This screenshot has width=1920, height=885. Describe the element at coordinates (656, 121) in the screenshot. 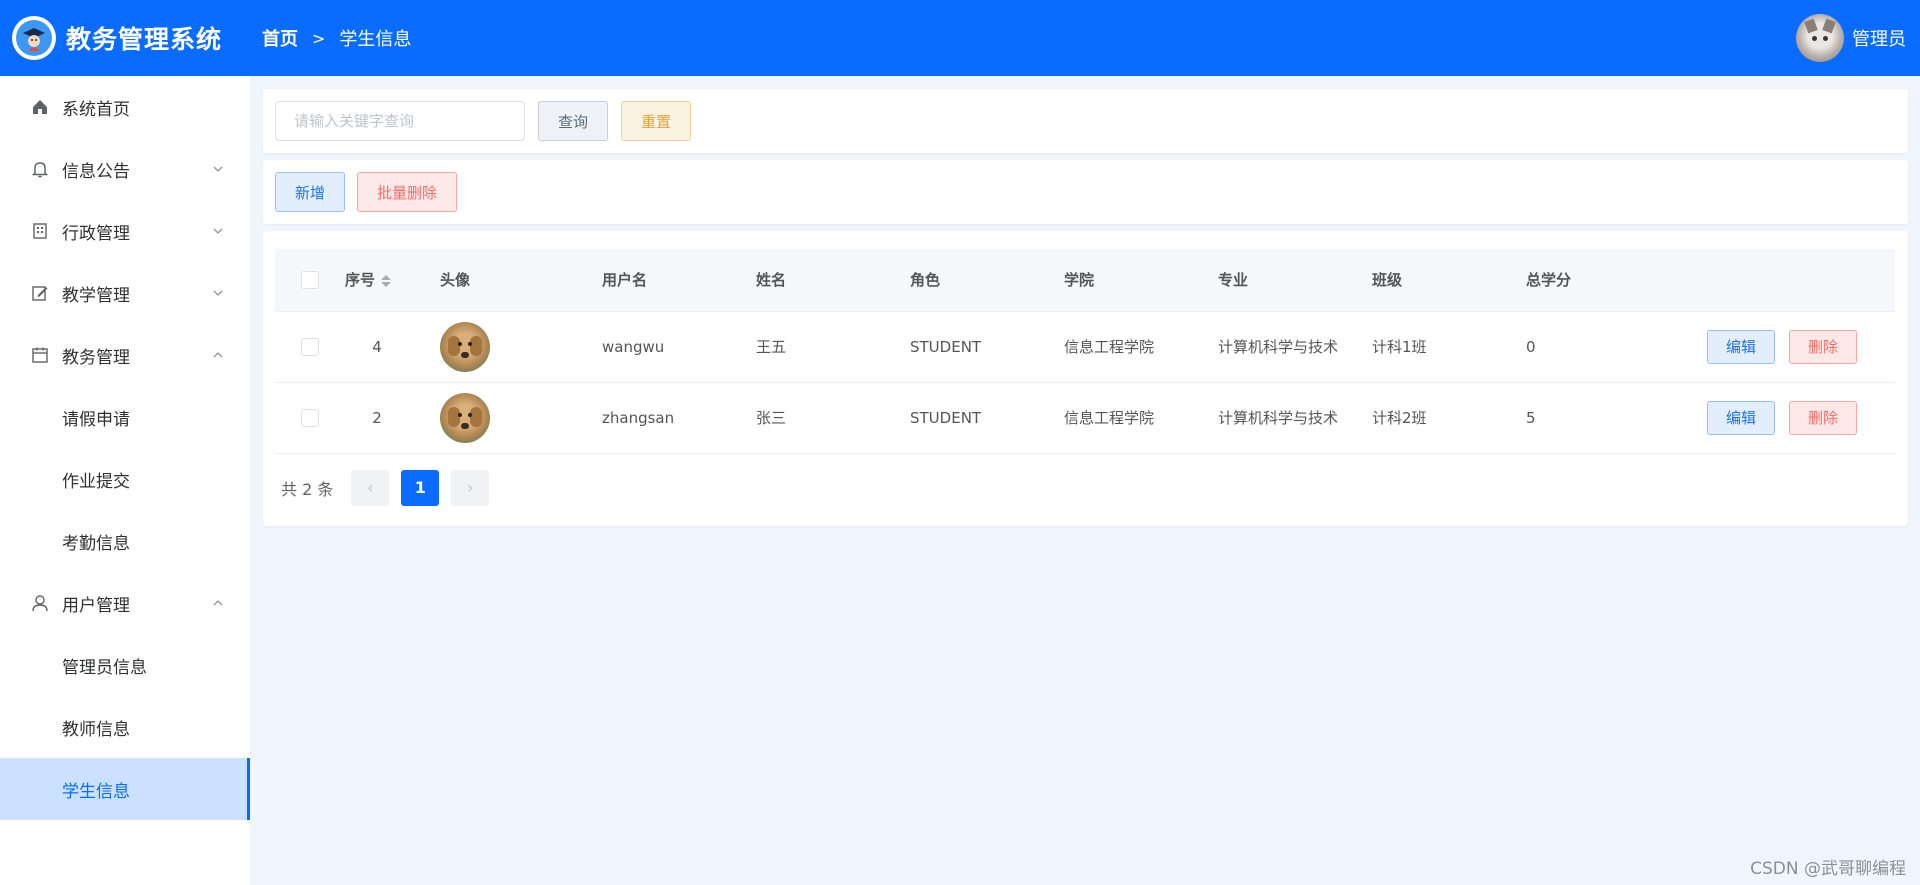

I see `reset-button: 重置` at that location.